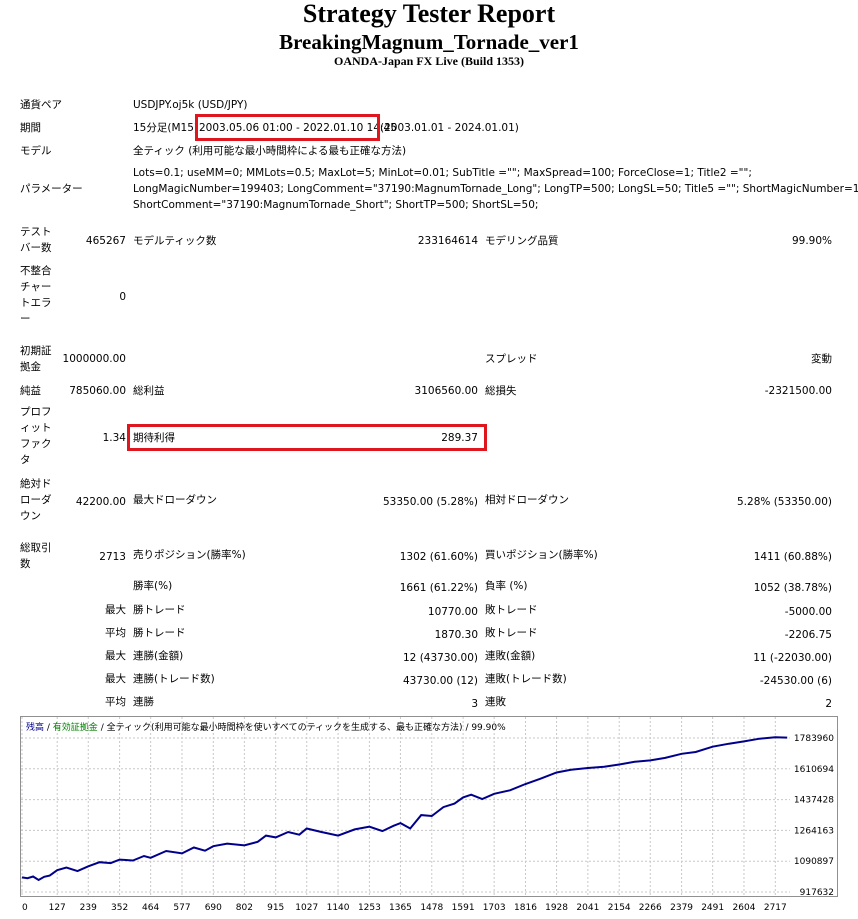  I want to click on x-tick-label: 1140, so click(338, 908).